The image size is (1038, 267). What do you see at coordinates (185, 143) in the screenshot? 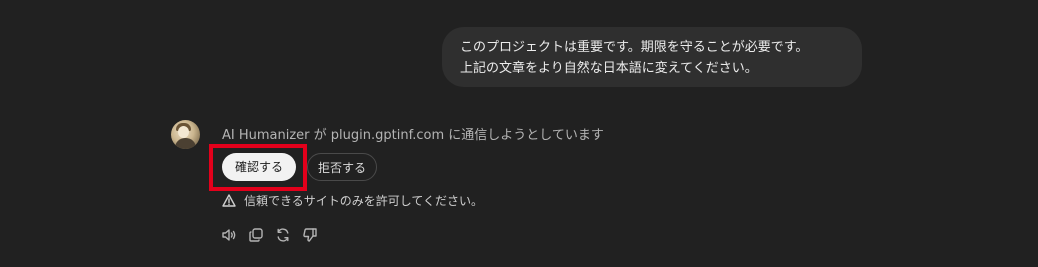
I see `avatar-body` at bounding box center [185, 143].